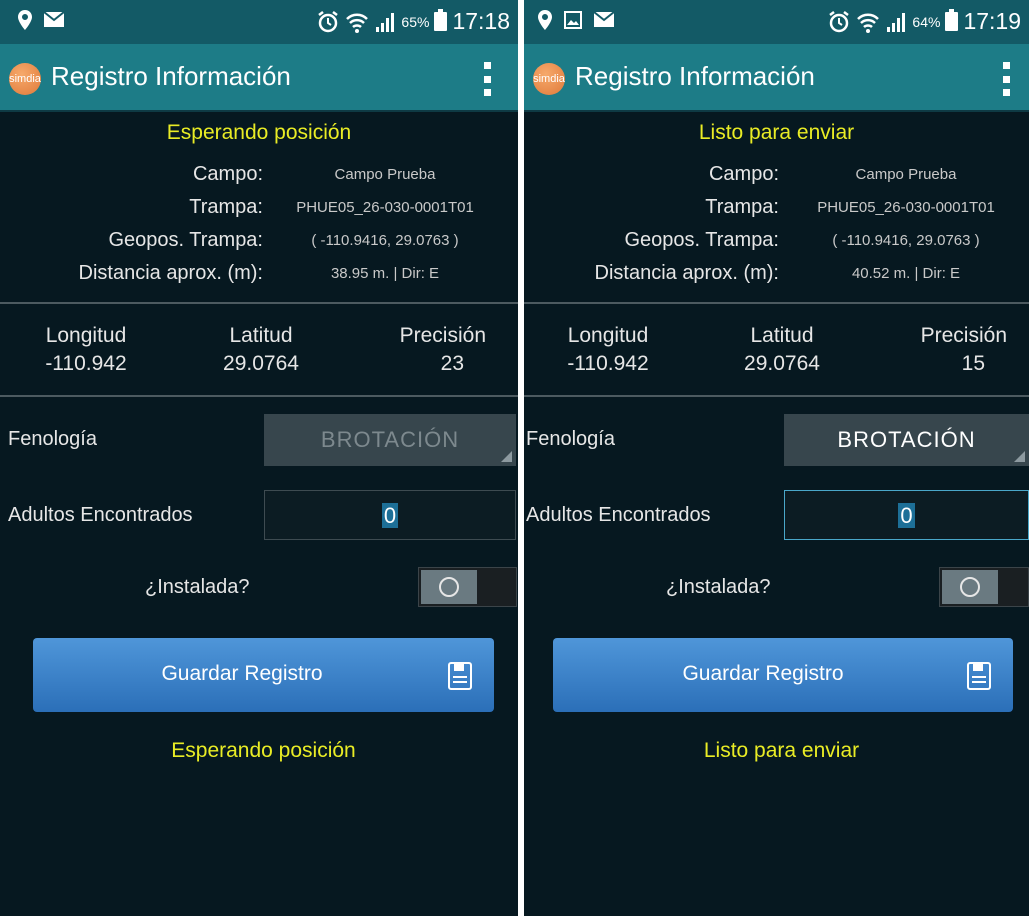 The height and width of the screenshot is (916, 1029). What do you see at coordinates (452, 363) in the screenshot?
I see `precision-value: 23` at bounding box center [452, 363].